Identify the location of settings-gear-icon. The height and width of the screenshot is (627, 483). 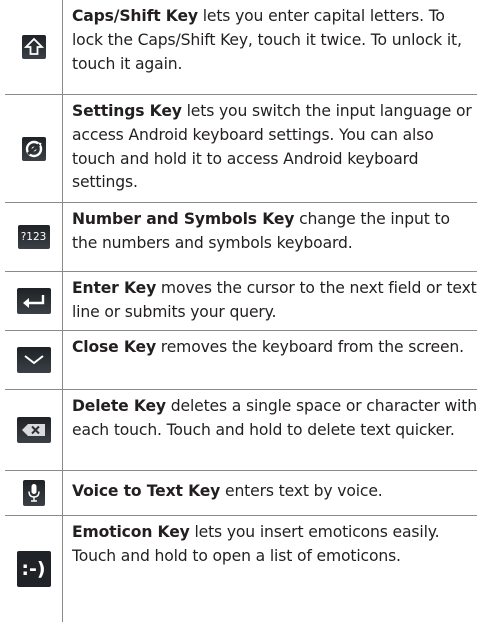
(33, 148).